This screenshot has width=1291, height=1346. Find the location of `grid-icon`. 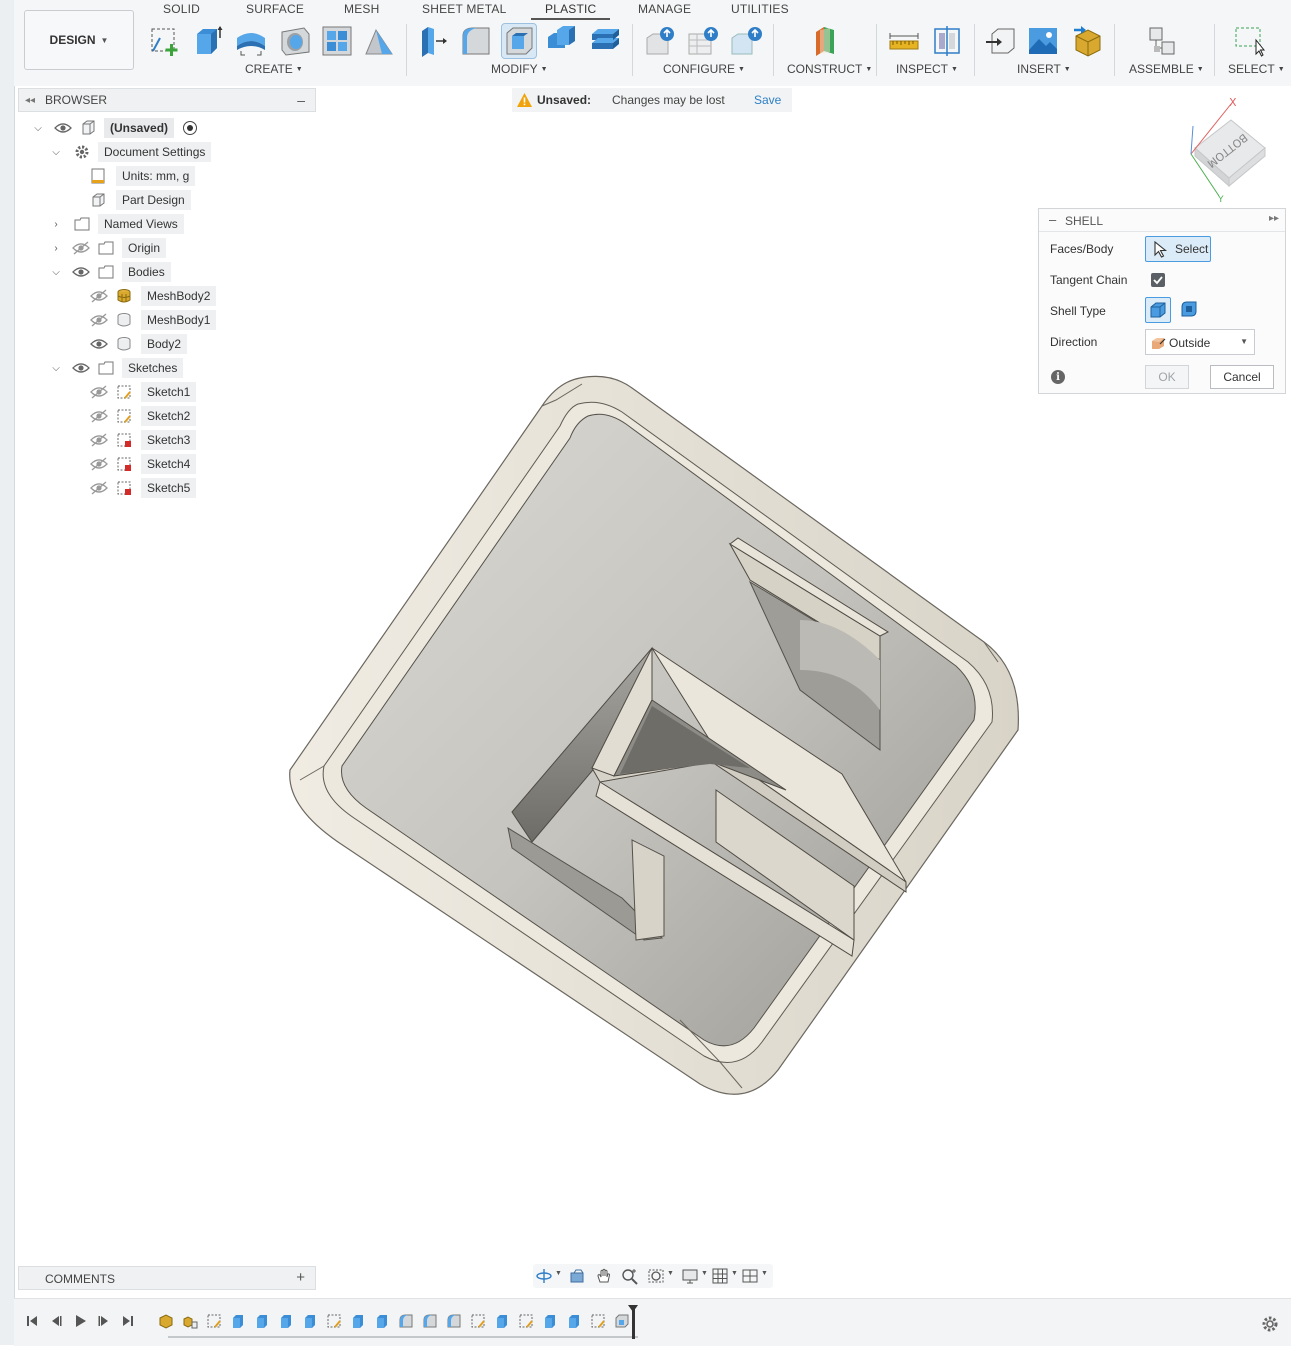

grid-icon is located at coordinates (720, 1276).